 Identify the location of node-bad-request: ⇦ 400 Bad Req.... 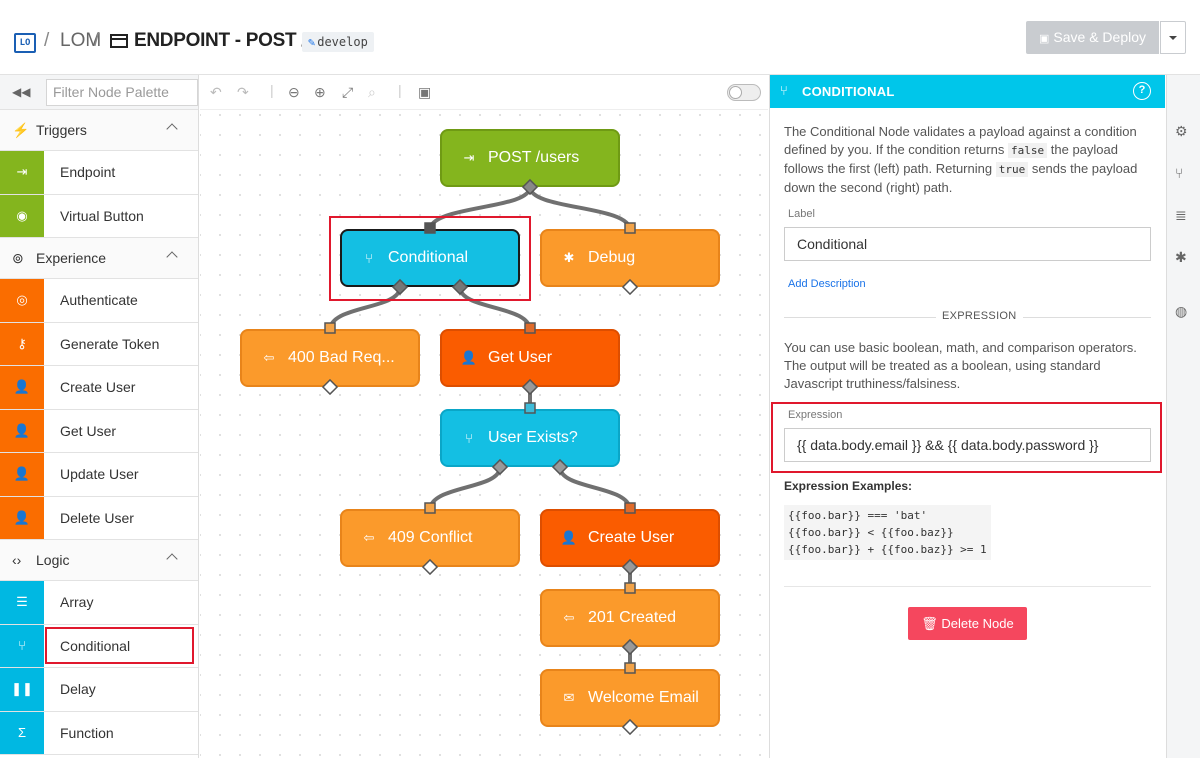
(330, 358).